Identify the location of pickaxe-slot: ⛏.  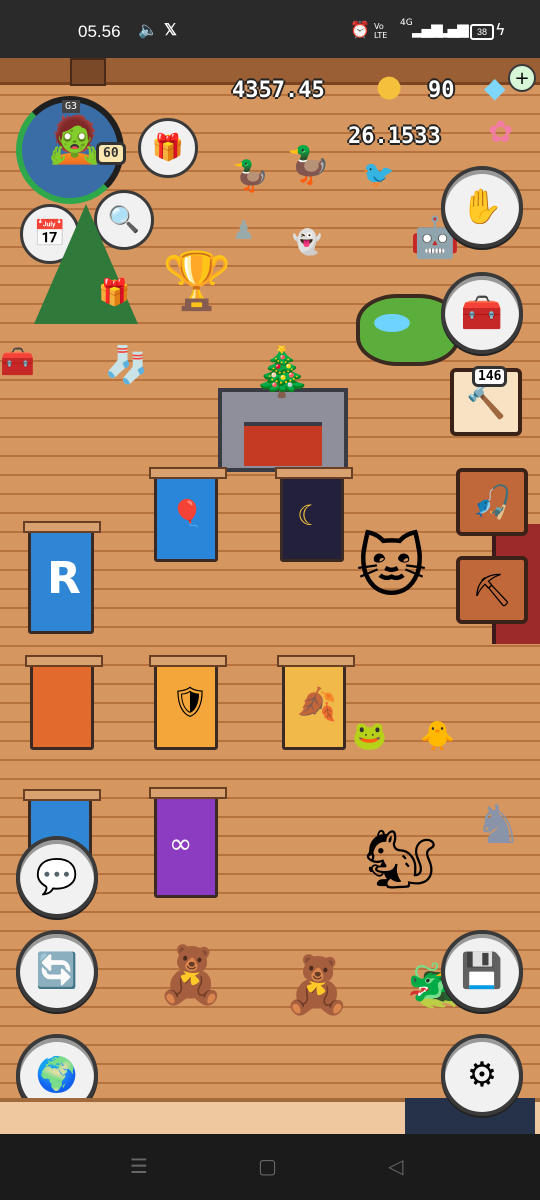
(492, 590).